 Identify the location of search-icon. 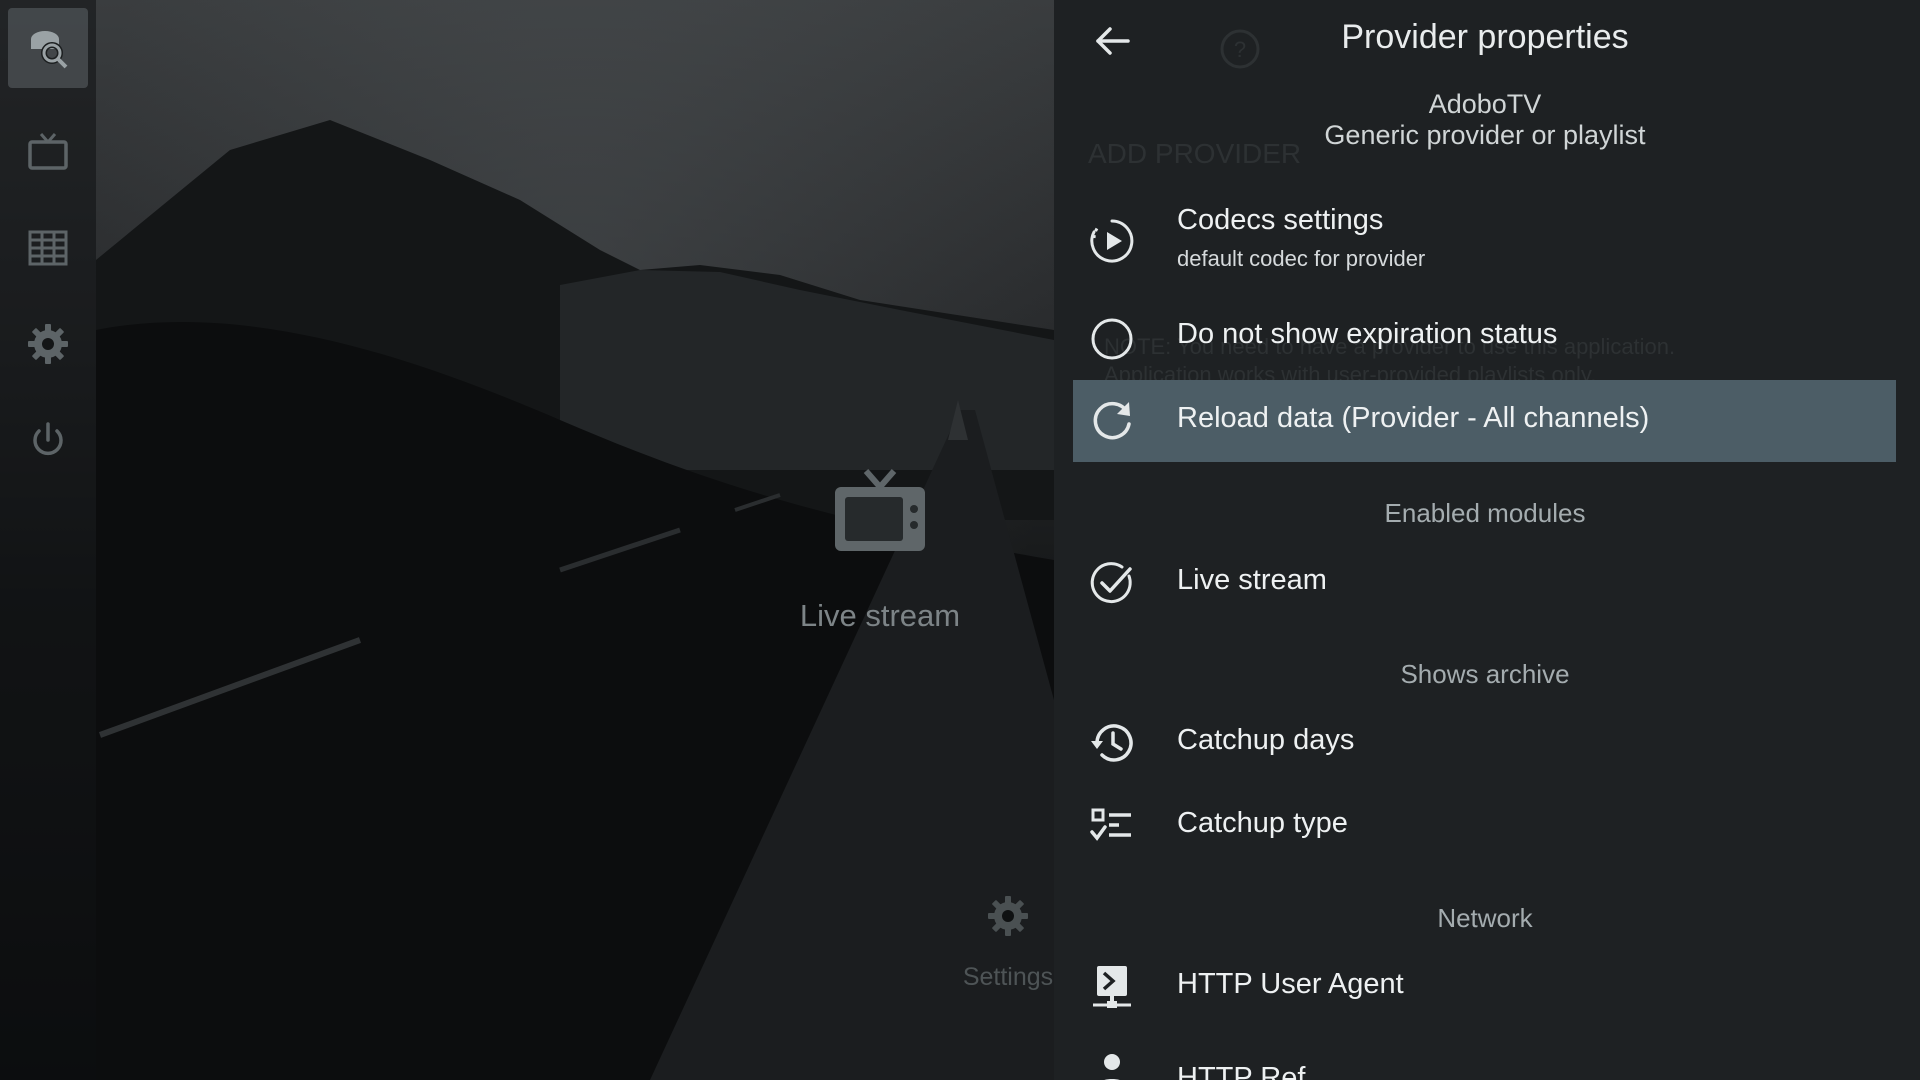
(49, 50).